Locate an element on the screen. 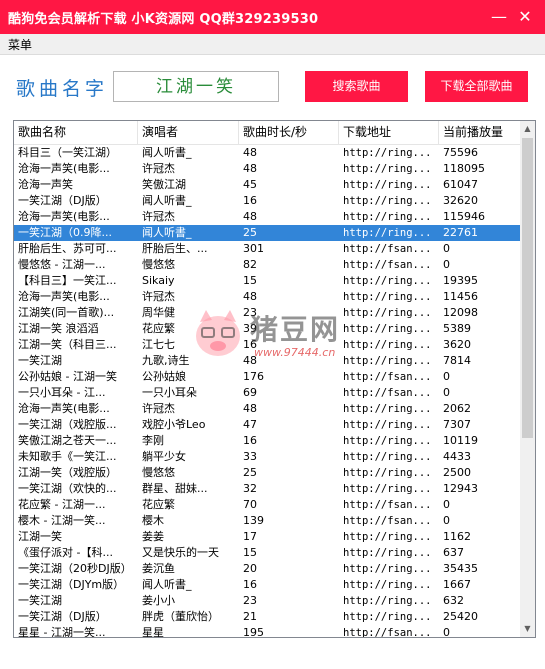 This screenshot has height=669, width=545. close-button: ✕ is located at coordinates (525, 17).